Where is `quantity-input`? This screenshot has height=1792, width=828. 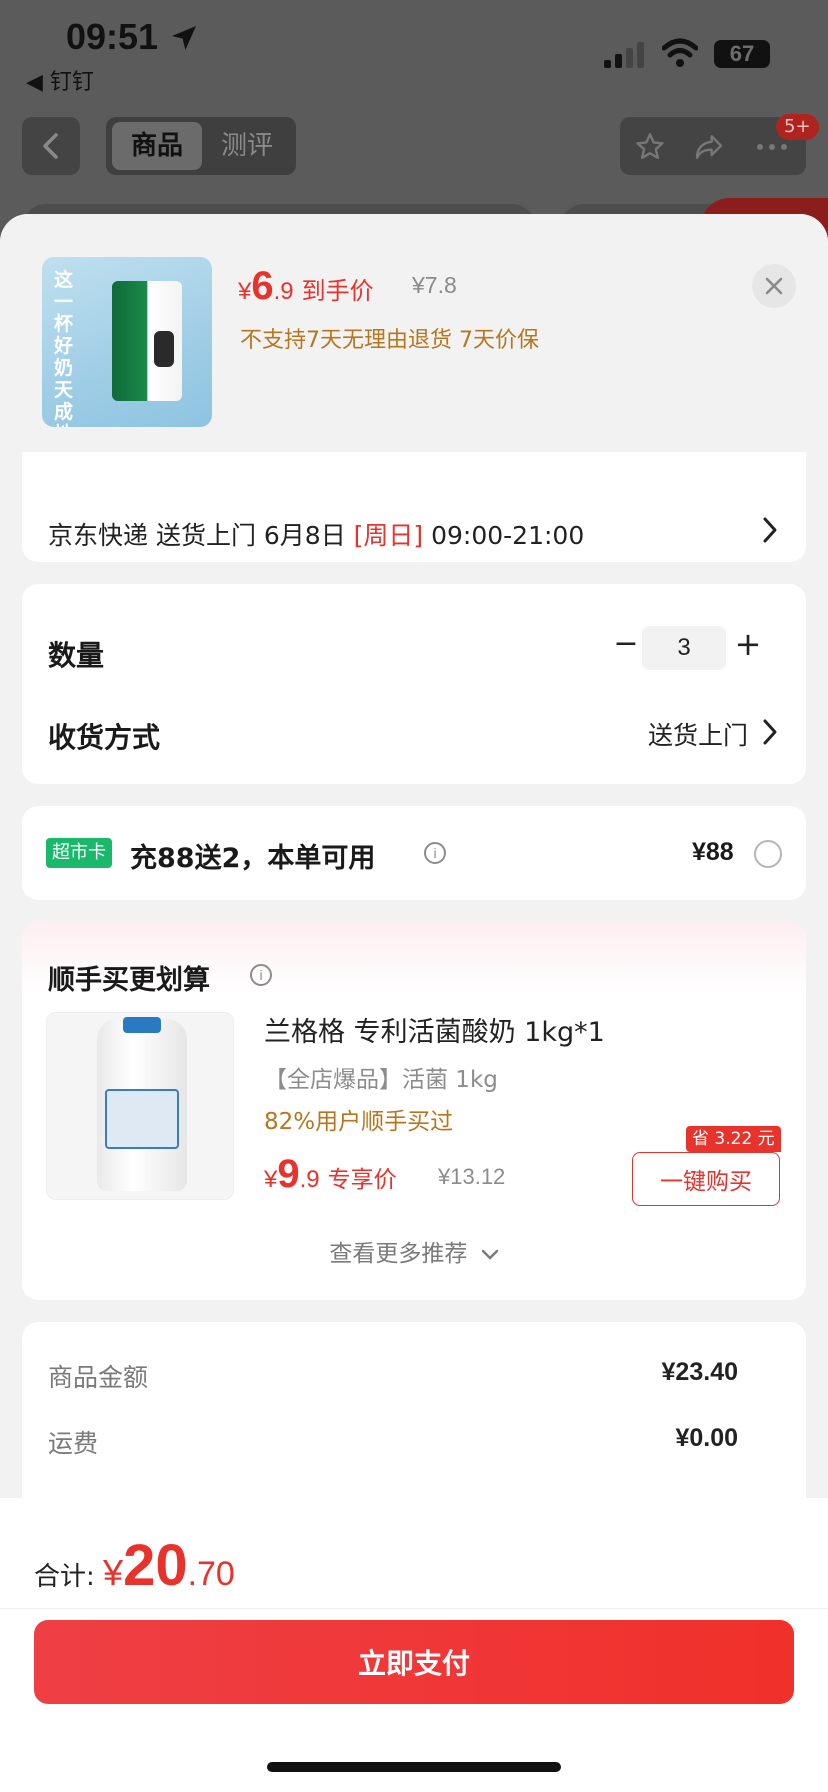
quantity-input is located at coordinates (684, 648).